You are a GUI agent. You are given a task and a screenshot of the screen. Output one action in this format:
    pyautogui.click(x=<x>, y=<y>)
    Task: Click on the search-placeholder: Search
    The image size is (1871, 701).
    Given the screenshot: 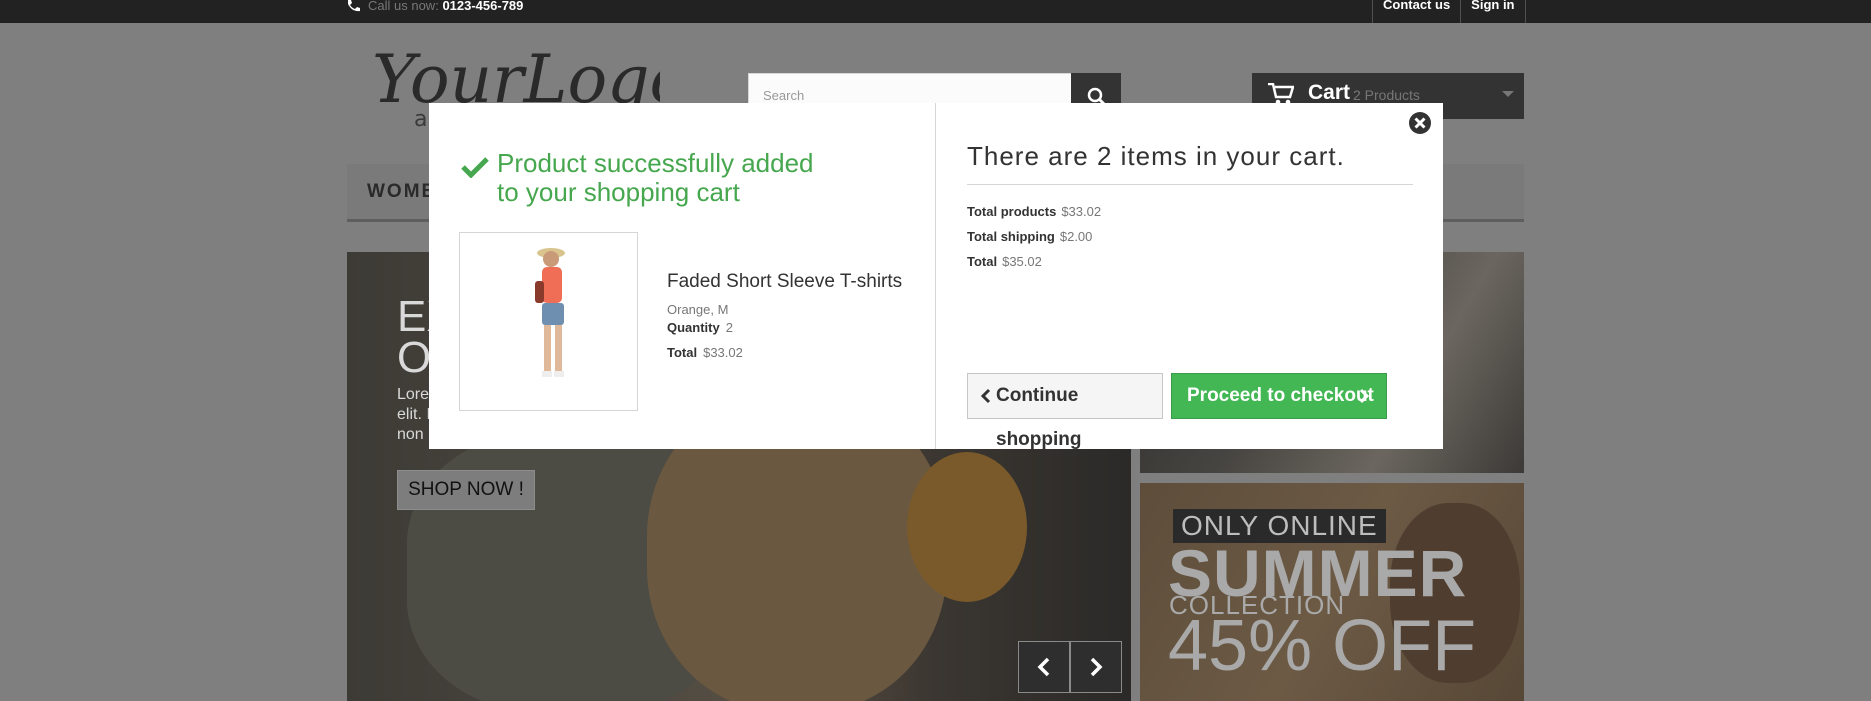 What is the action you would take?
    pyautogui.click(x=784, y=95)
    